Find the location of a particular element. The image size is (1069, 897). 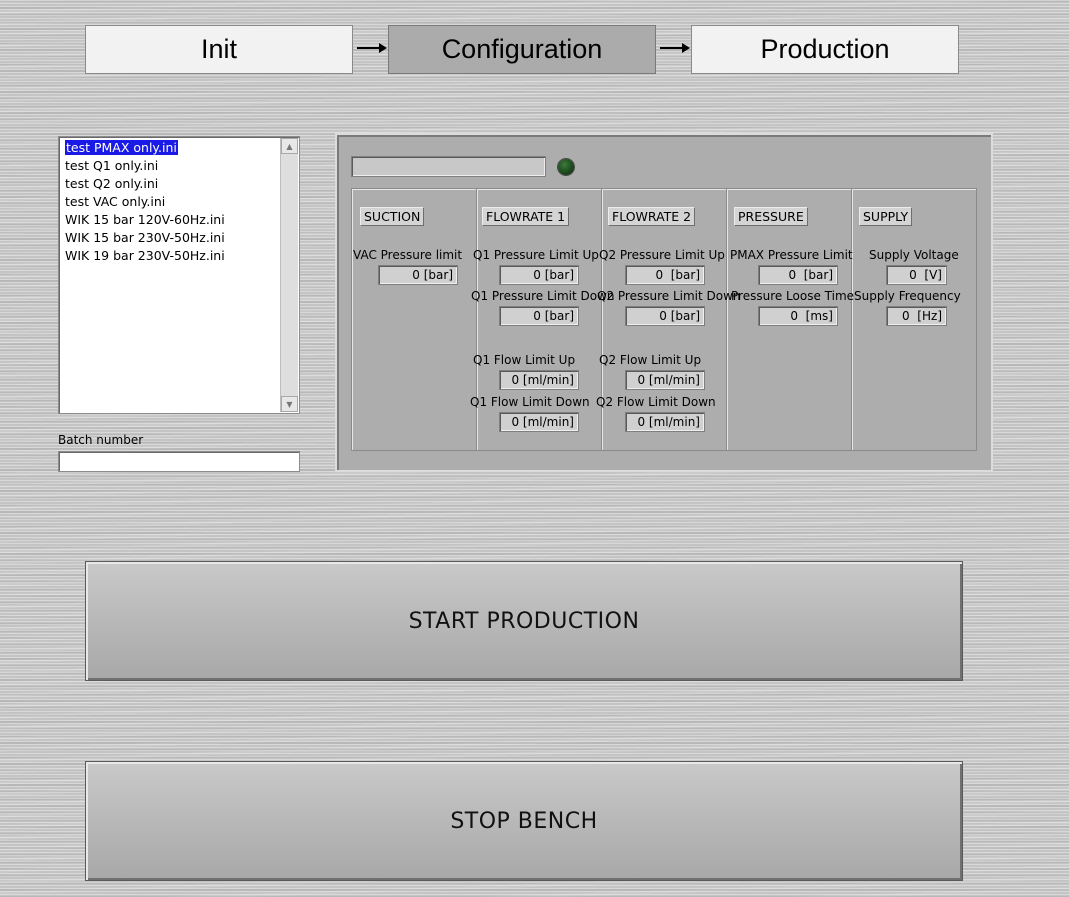

vac-pressure-limit-field: 0 [bar] is located at coordinates (418, 275).